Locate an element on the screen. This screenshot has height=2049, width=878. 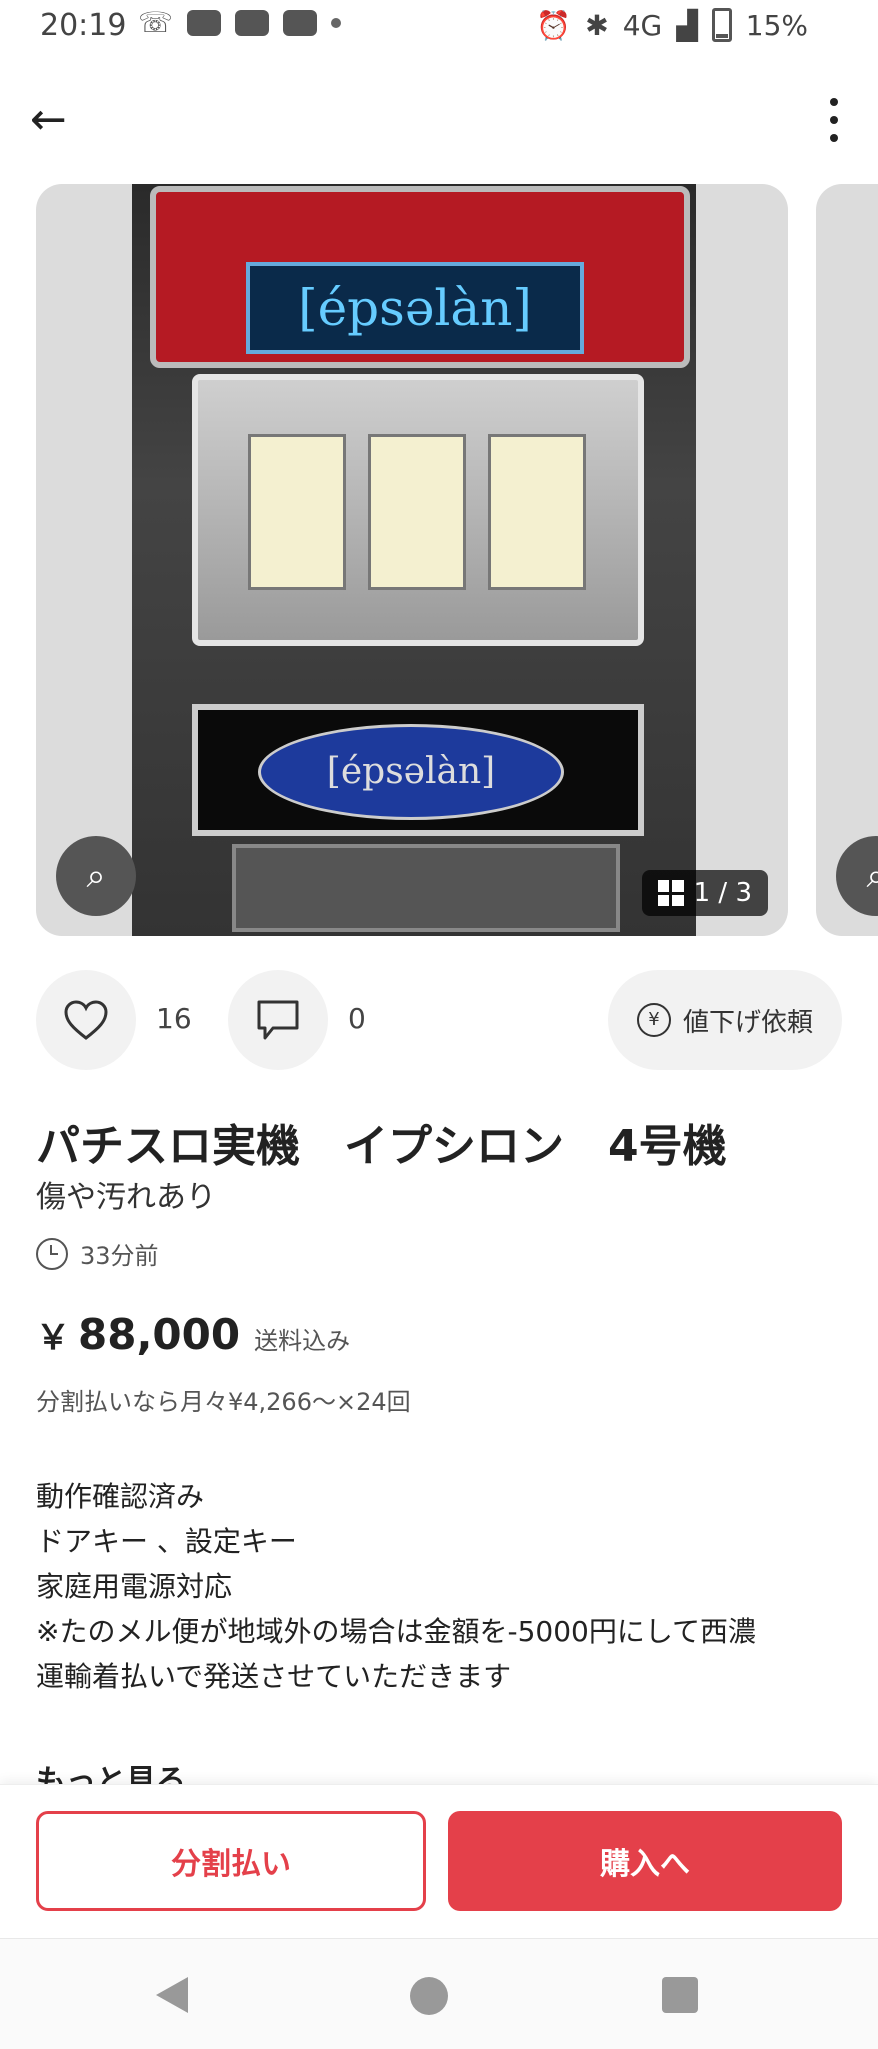
nav-recents-icon is located at coordinates (680, 1995).